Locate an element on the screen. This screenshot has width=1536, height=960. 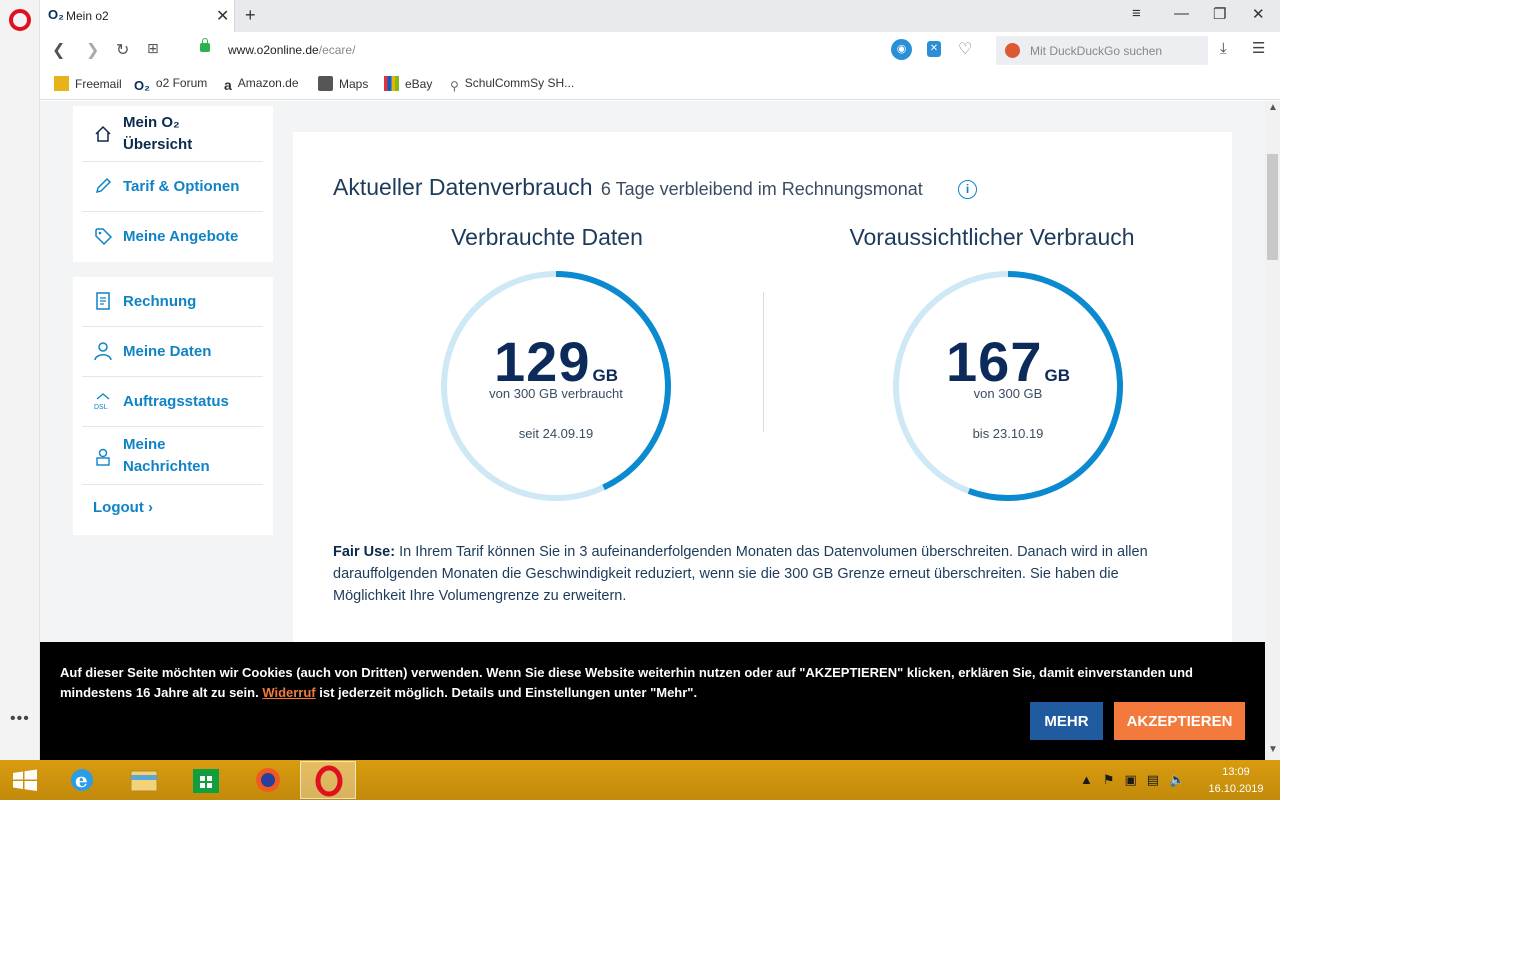
back-icon: ❮ is located at coordinates (58, 50).